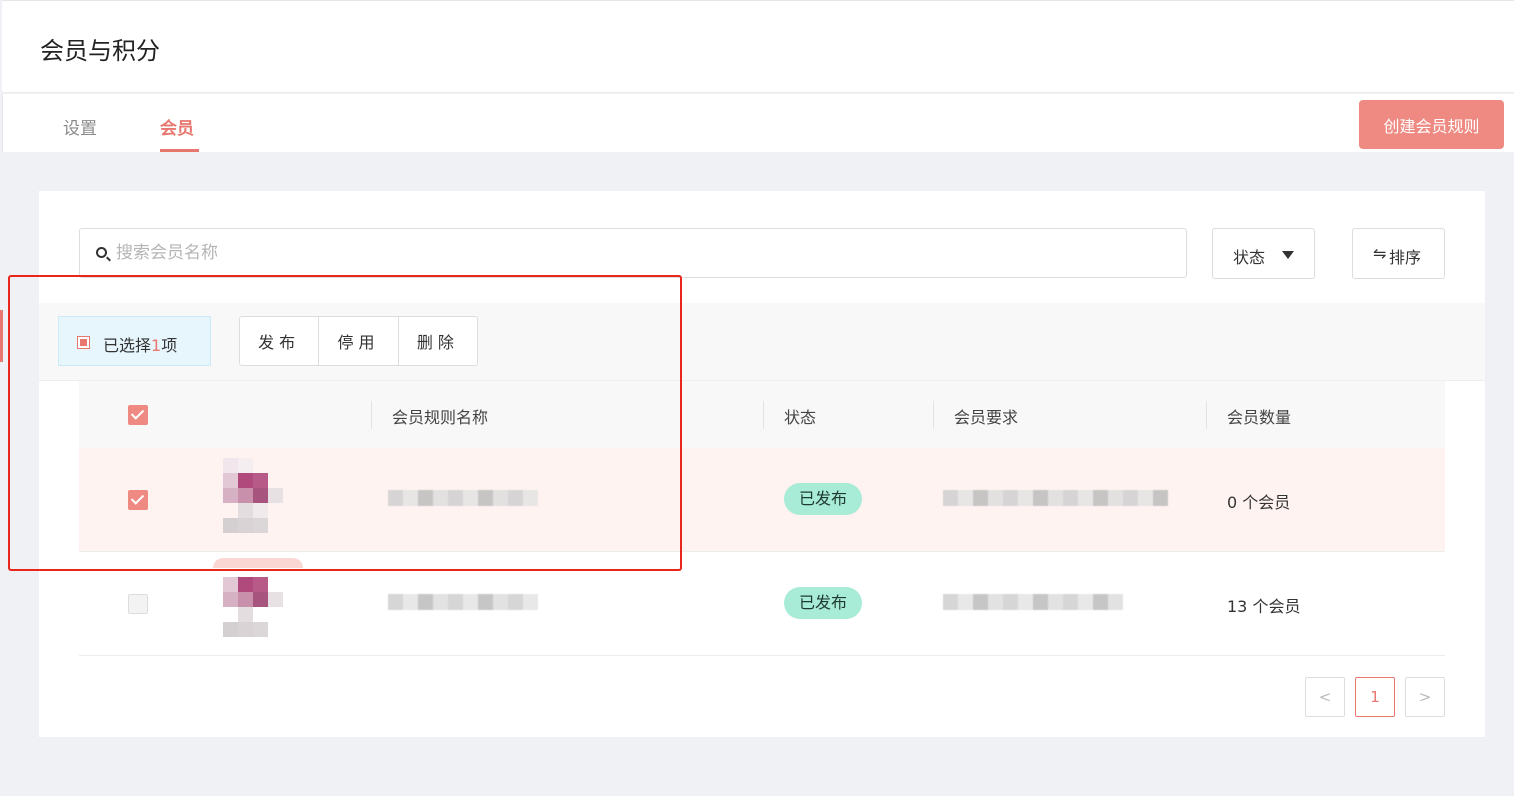 The image size is (1514, 796). I want to click on sort-label: 排序, so click(1405, 257).